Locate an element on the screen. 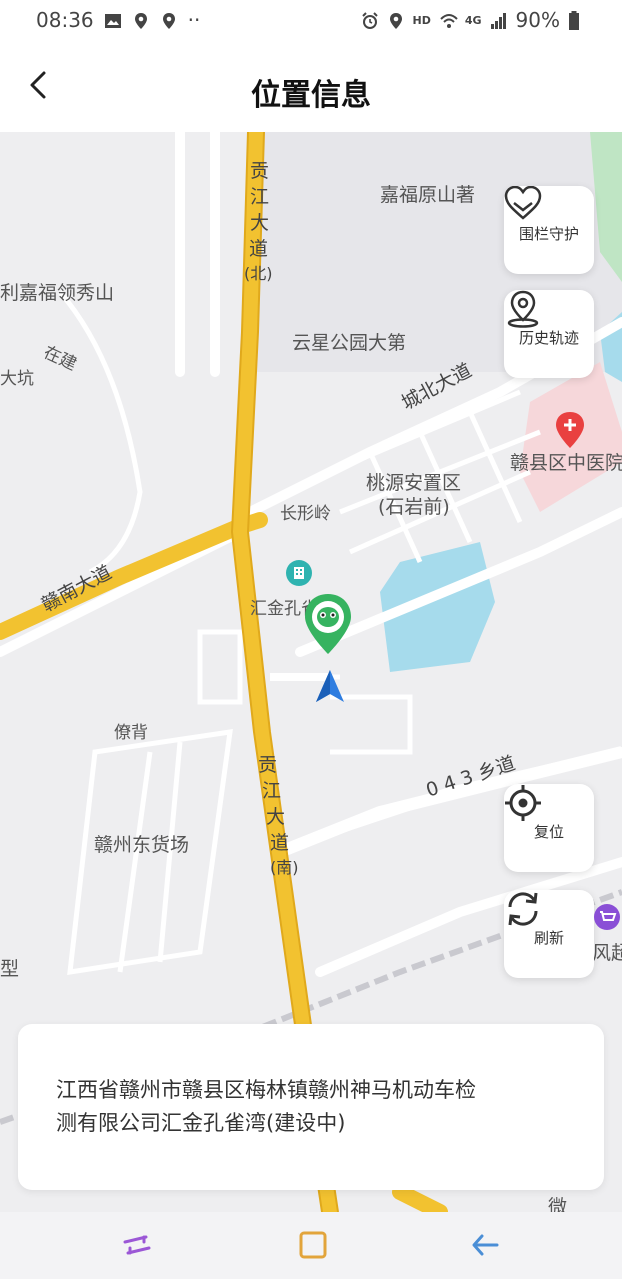 The width and height of the screenshot is (622, 1279). history-track-button: 历史轨迹 is located at coordinates (549, 334).